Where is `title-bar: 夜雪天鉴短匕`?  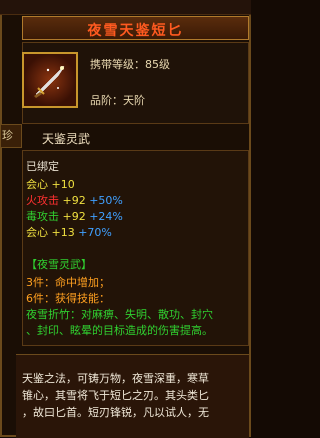 title-bar: 夜雪天鉴短匕 is located at coordinates (135, 28).